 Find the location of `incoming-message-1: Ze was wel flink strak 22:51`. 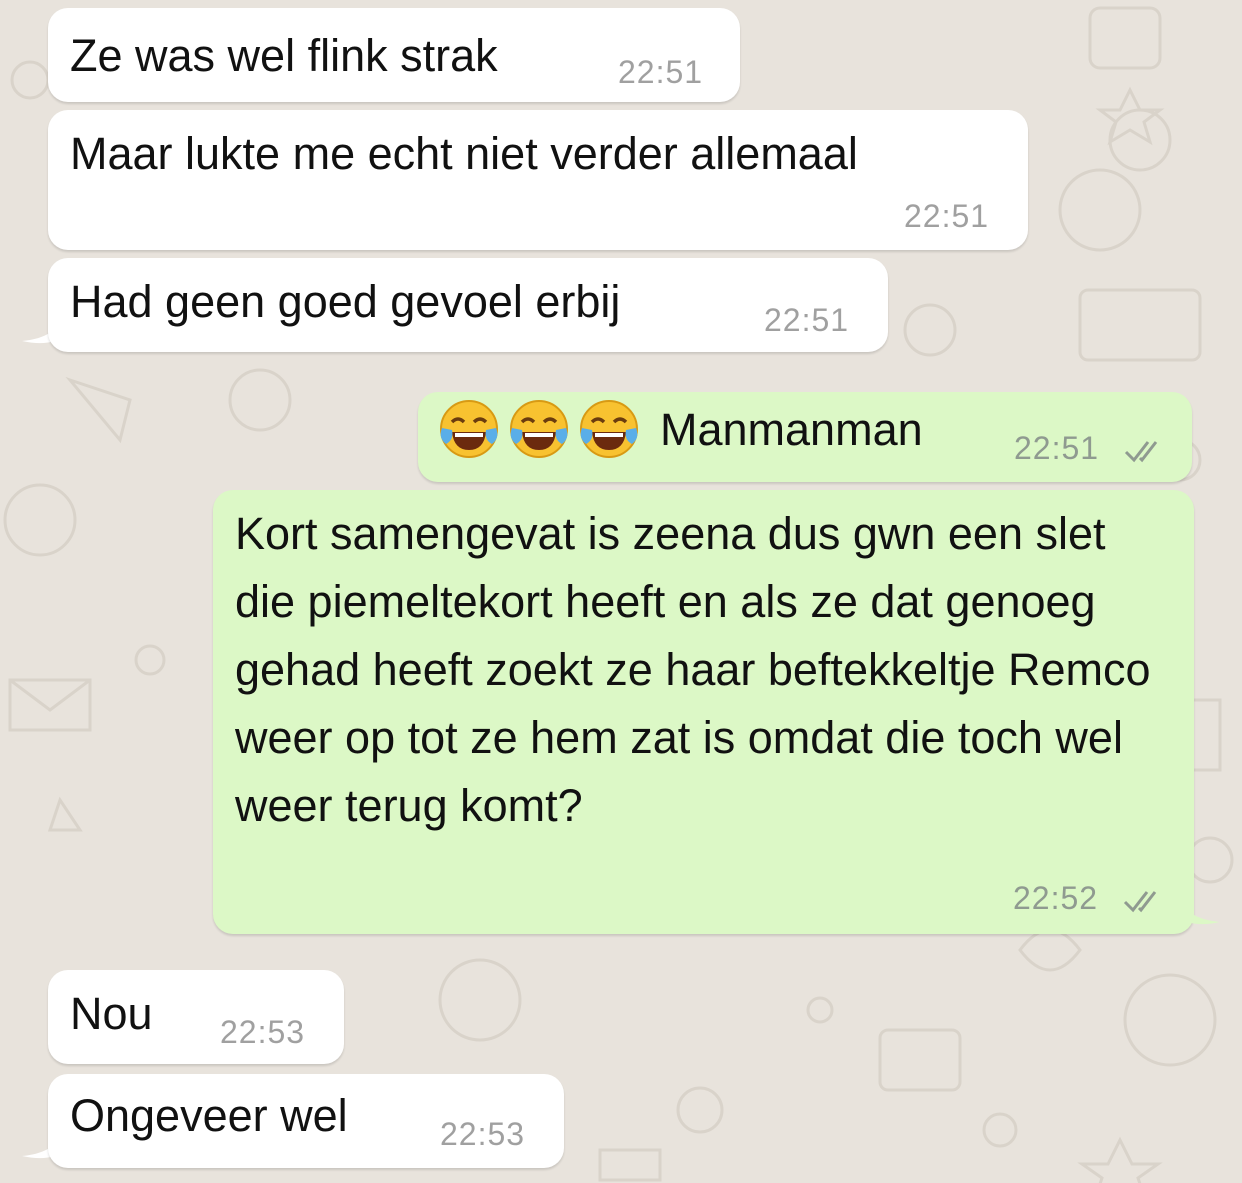

incoming-message-1: Ze was wel flink strak 22:51 is located at coordinates (394, 55).